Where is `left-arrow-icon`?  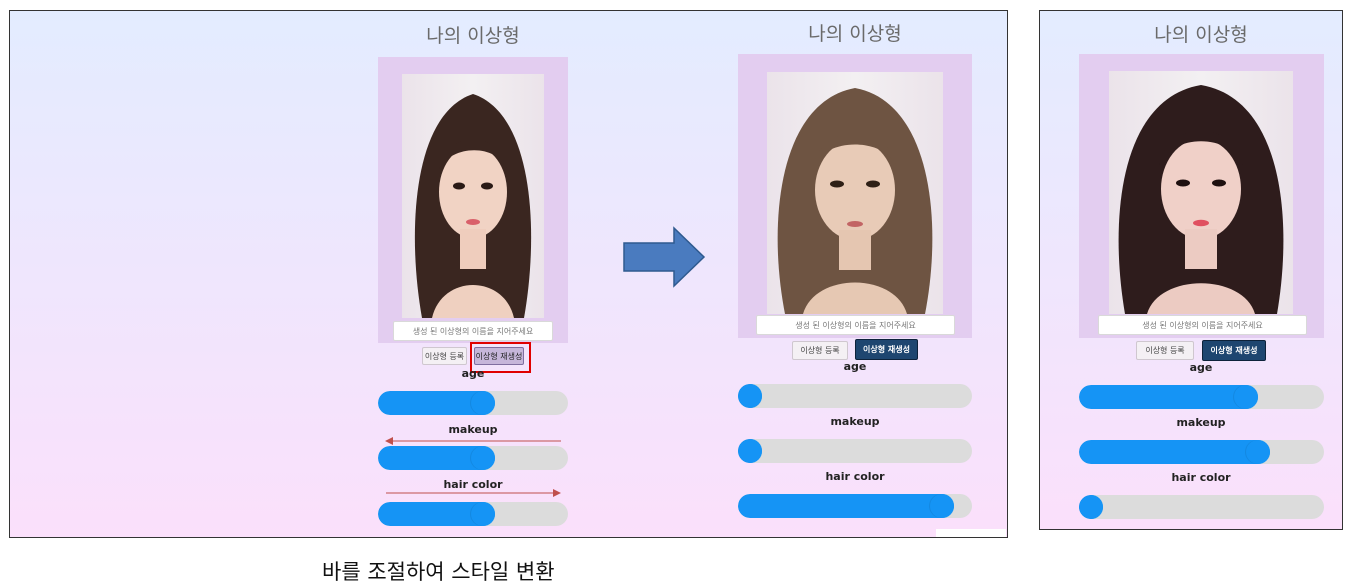
left-arrow-icon is located at coordinates (473, 441).